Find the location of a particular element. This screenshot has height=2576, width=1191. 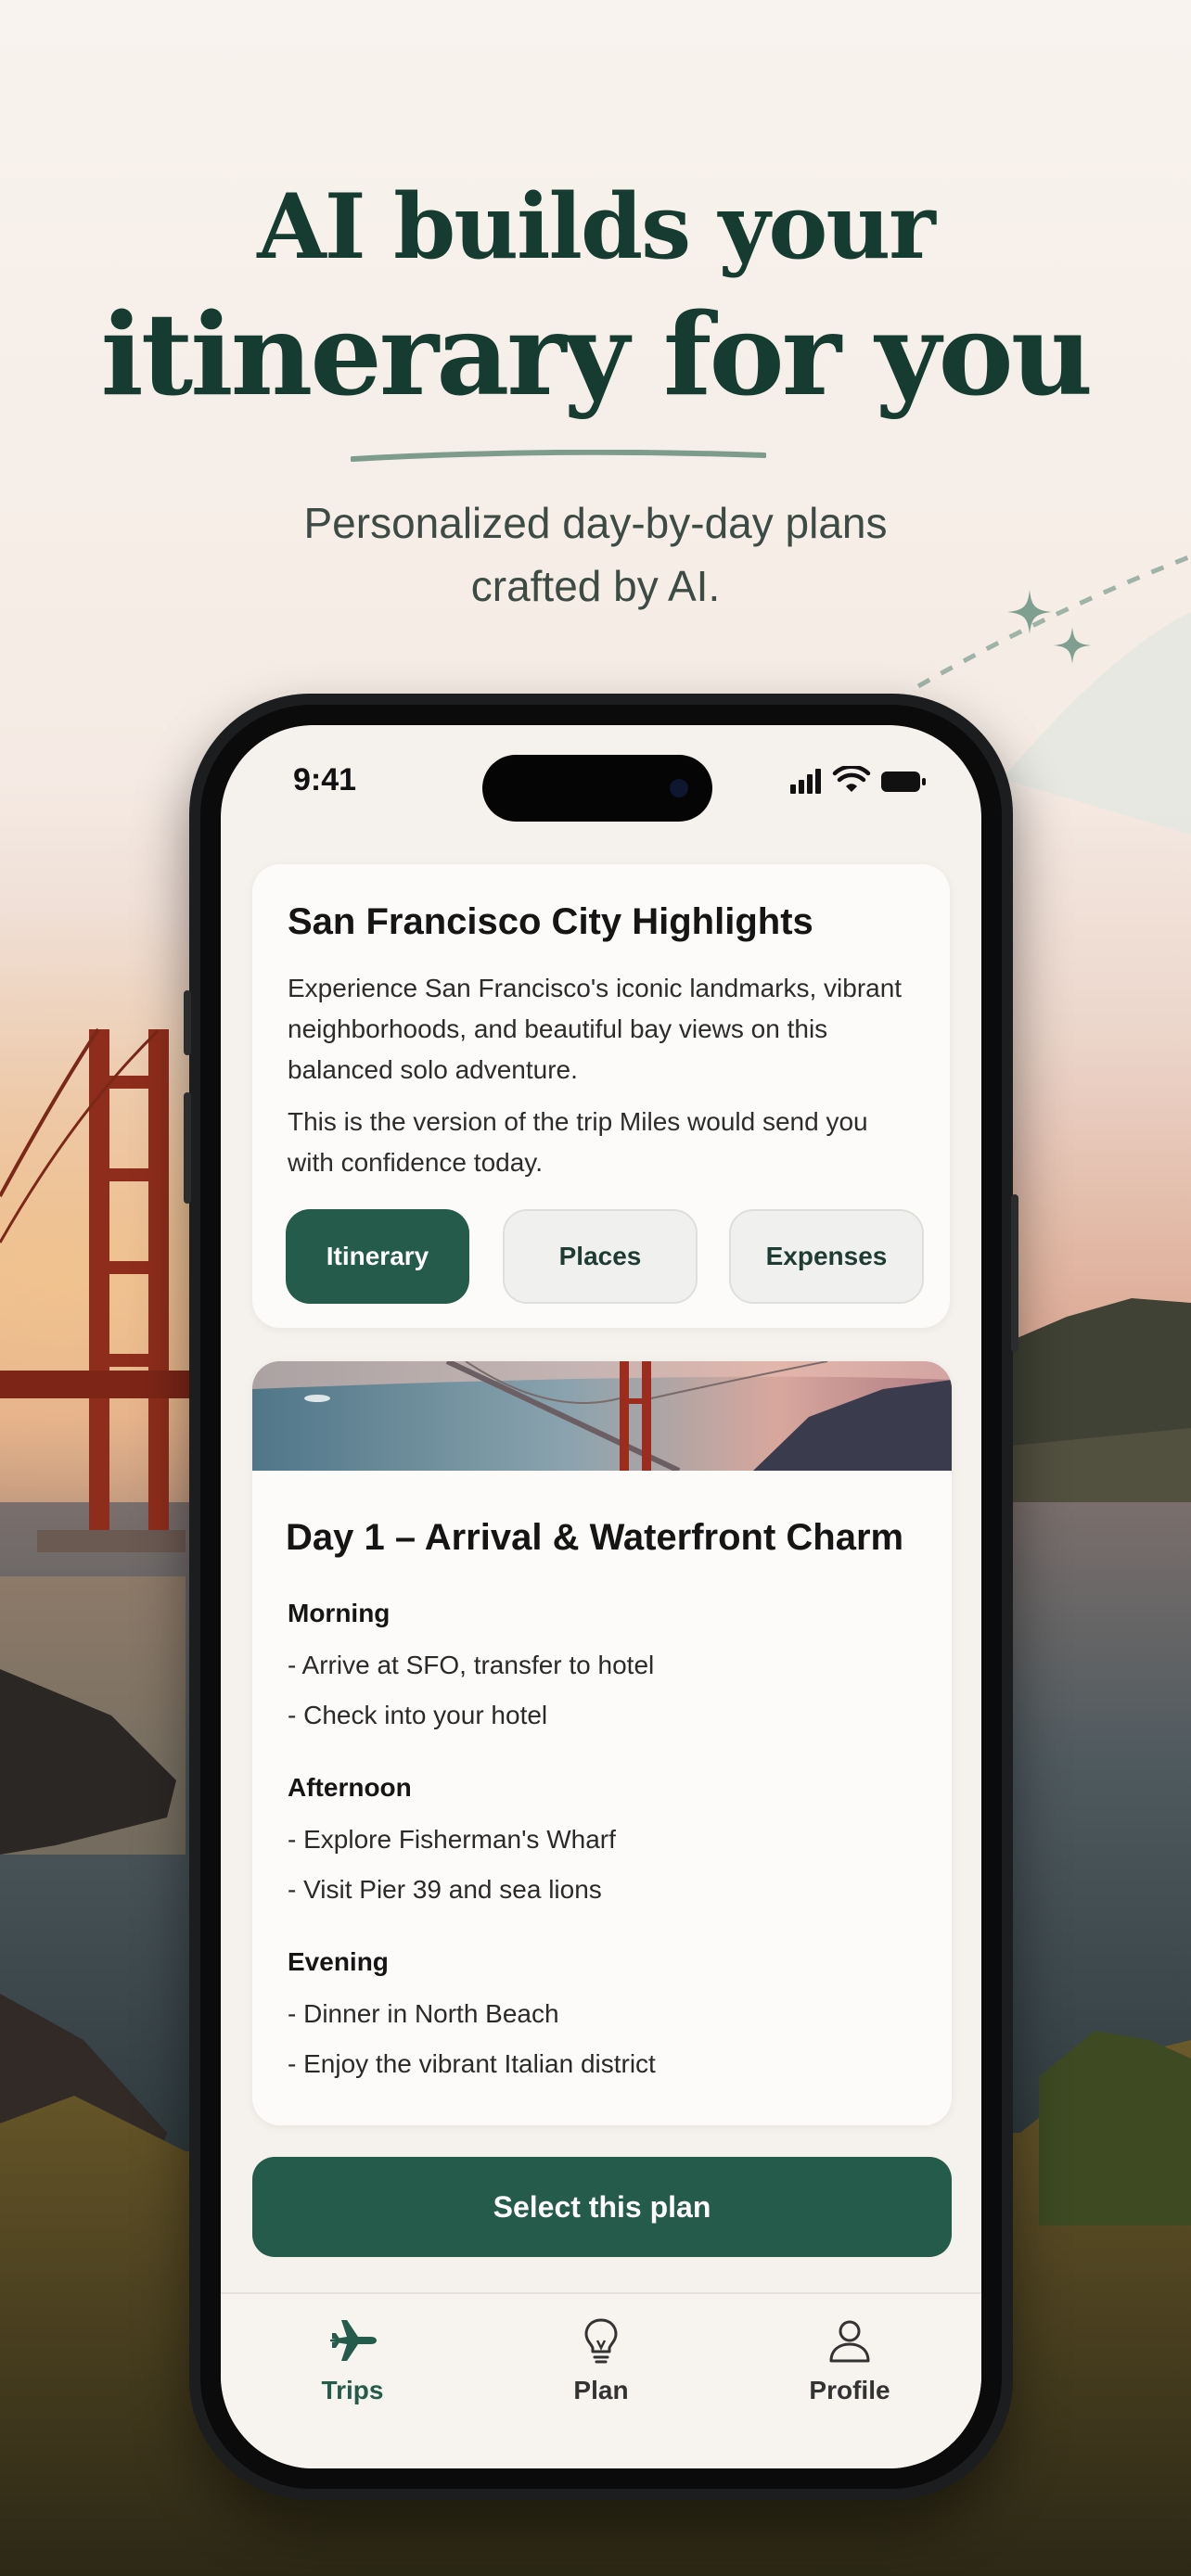

sparkle-icon is located at coordinates (1073, 645).